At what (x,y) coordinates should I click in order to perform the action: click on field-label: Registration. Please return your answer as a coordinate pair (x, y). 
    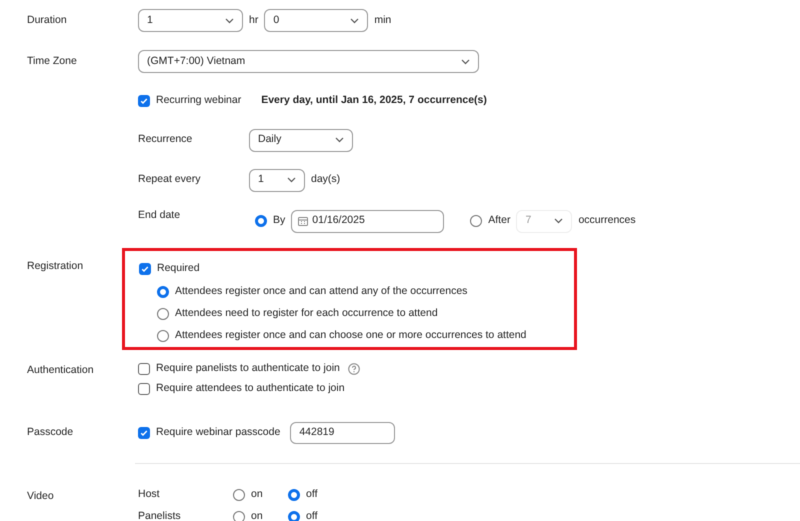
    Looking at the image, I should click on (55, 266).